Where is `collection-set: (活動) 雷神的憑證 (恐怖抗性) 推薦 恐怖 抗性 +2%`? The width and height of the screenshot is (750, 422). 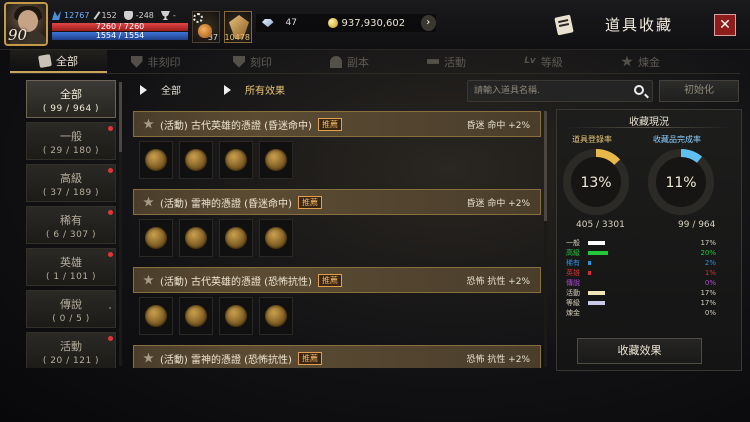
collection-set: (活動) 雷神的憑證 (恐怖抗性) 推薦 恐怖 抗性 +2% is located at coordinates (337, 356).